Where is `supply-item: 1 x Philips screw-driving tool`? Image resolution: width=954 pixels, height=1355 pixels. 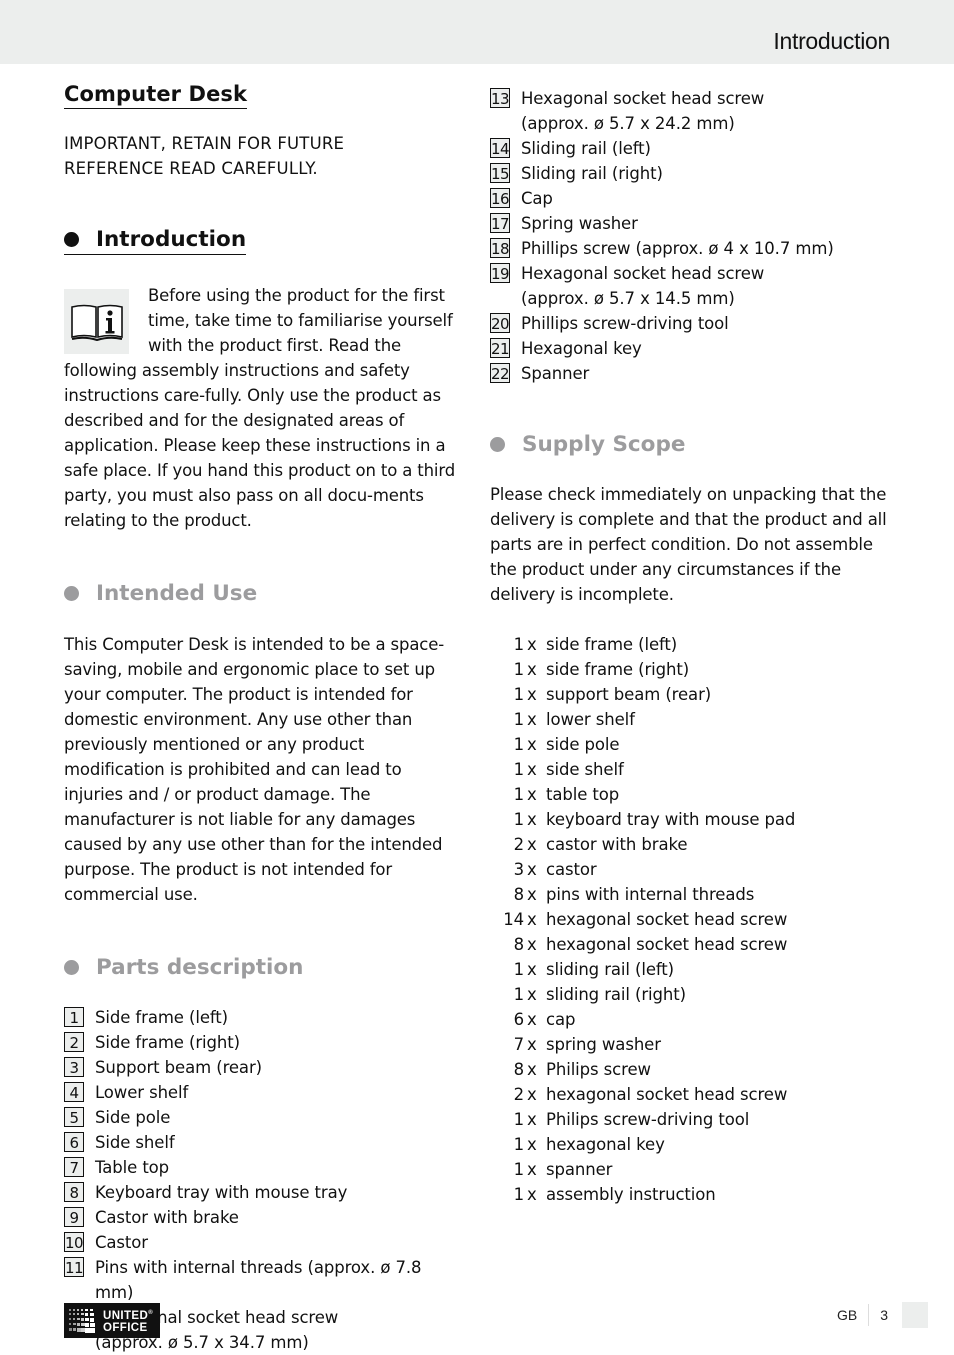 supply-item: 1 x Philips screw-driving tool is located at coordinates (690, 1119).